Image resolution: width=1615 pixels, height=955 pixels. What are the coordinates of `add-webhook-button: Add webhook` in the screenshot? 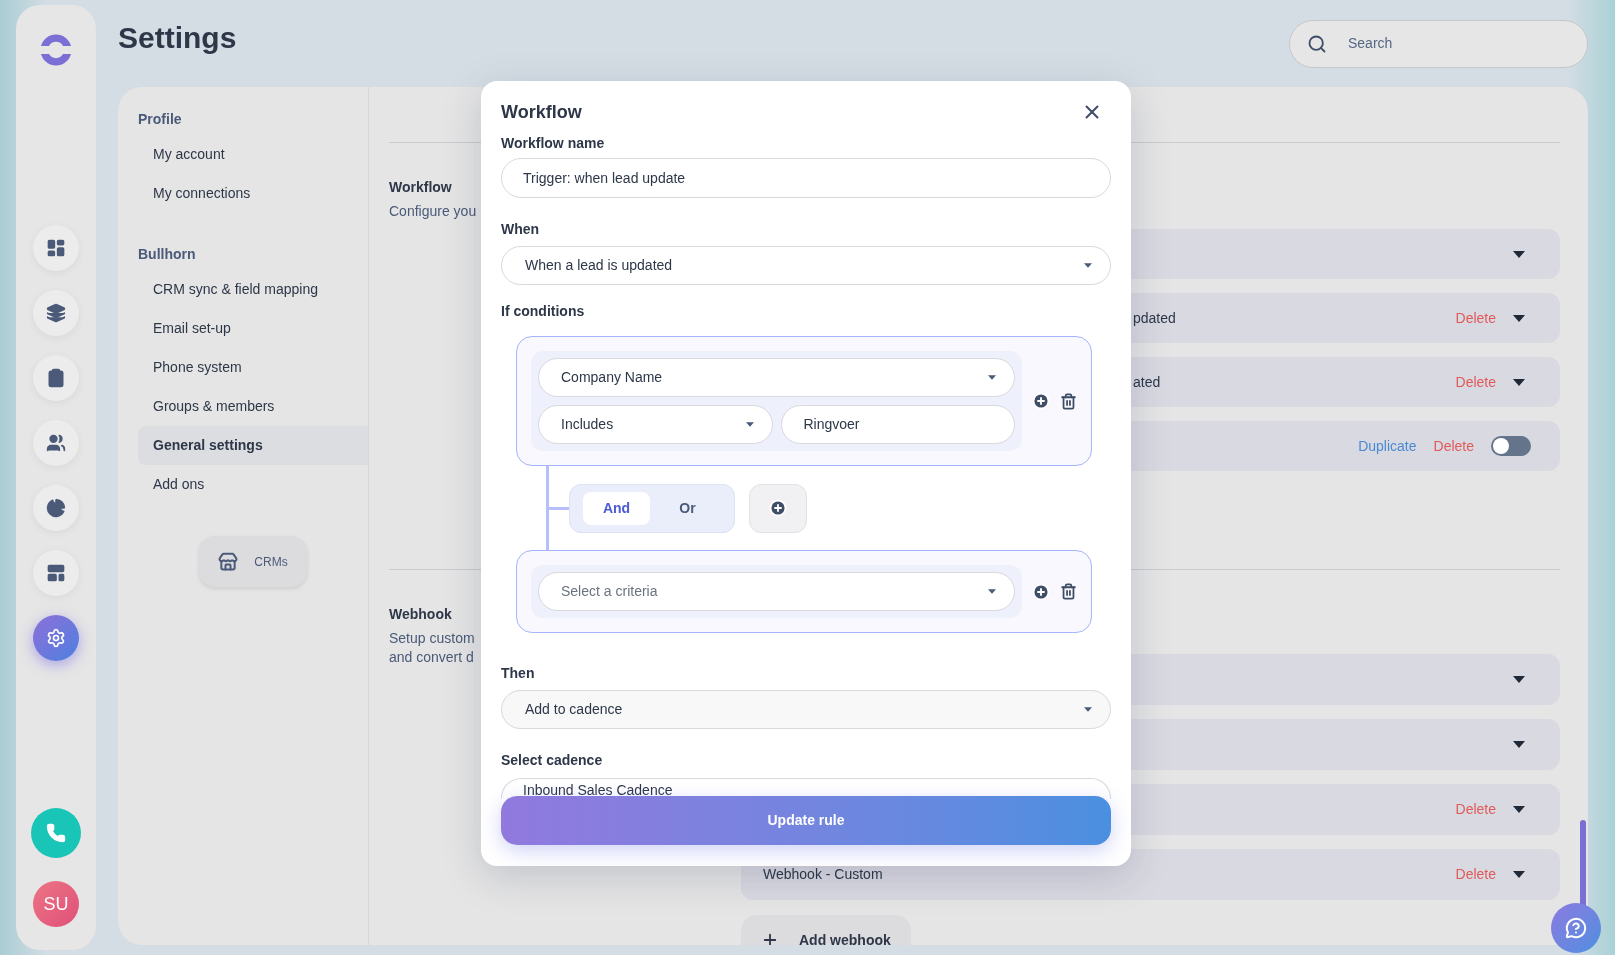 It's located at (826, 930).